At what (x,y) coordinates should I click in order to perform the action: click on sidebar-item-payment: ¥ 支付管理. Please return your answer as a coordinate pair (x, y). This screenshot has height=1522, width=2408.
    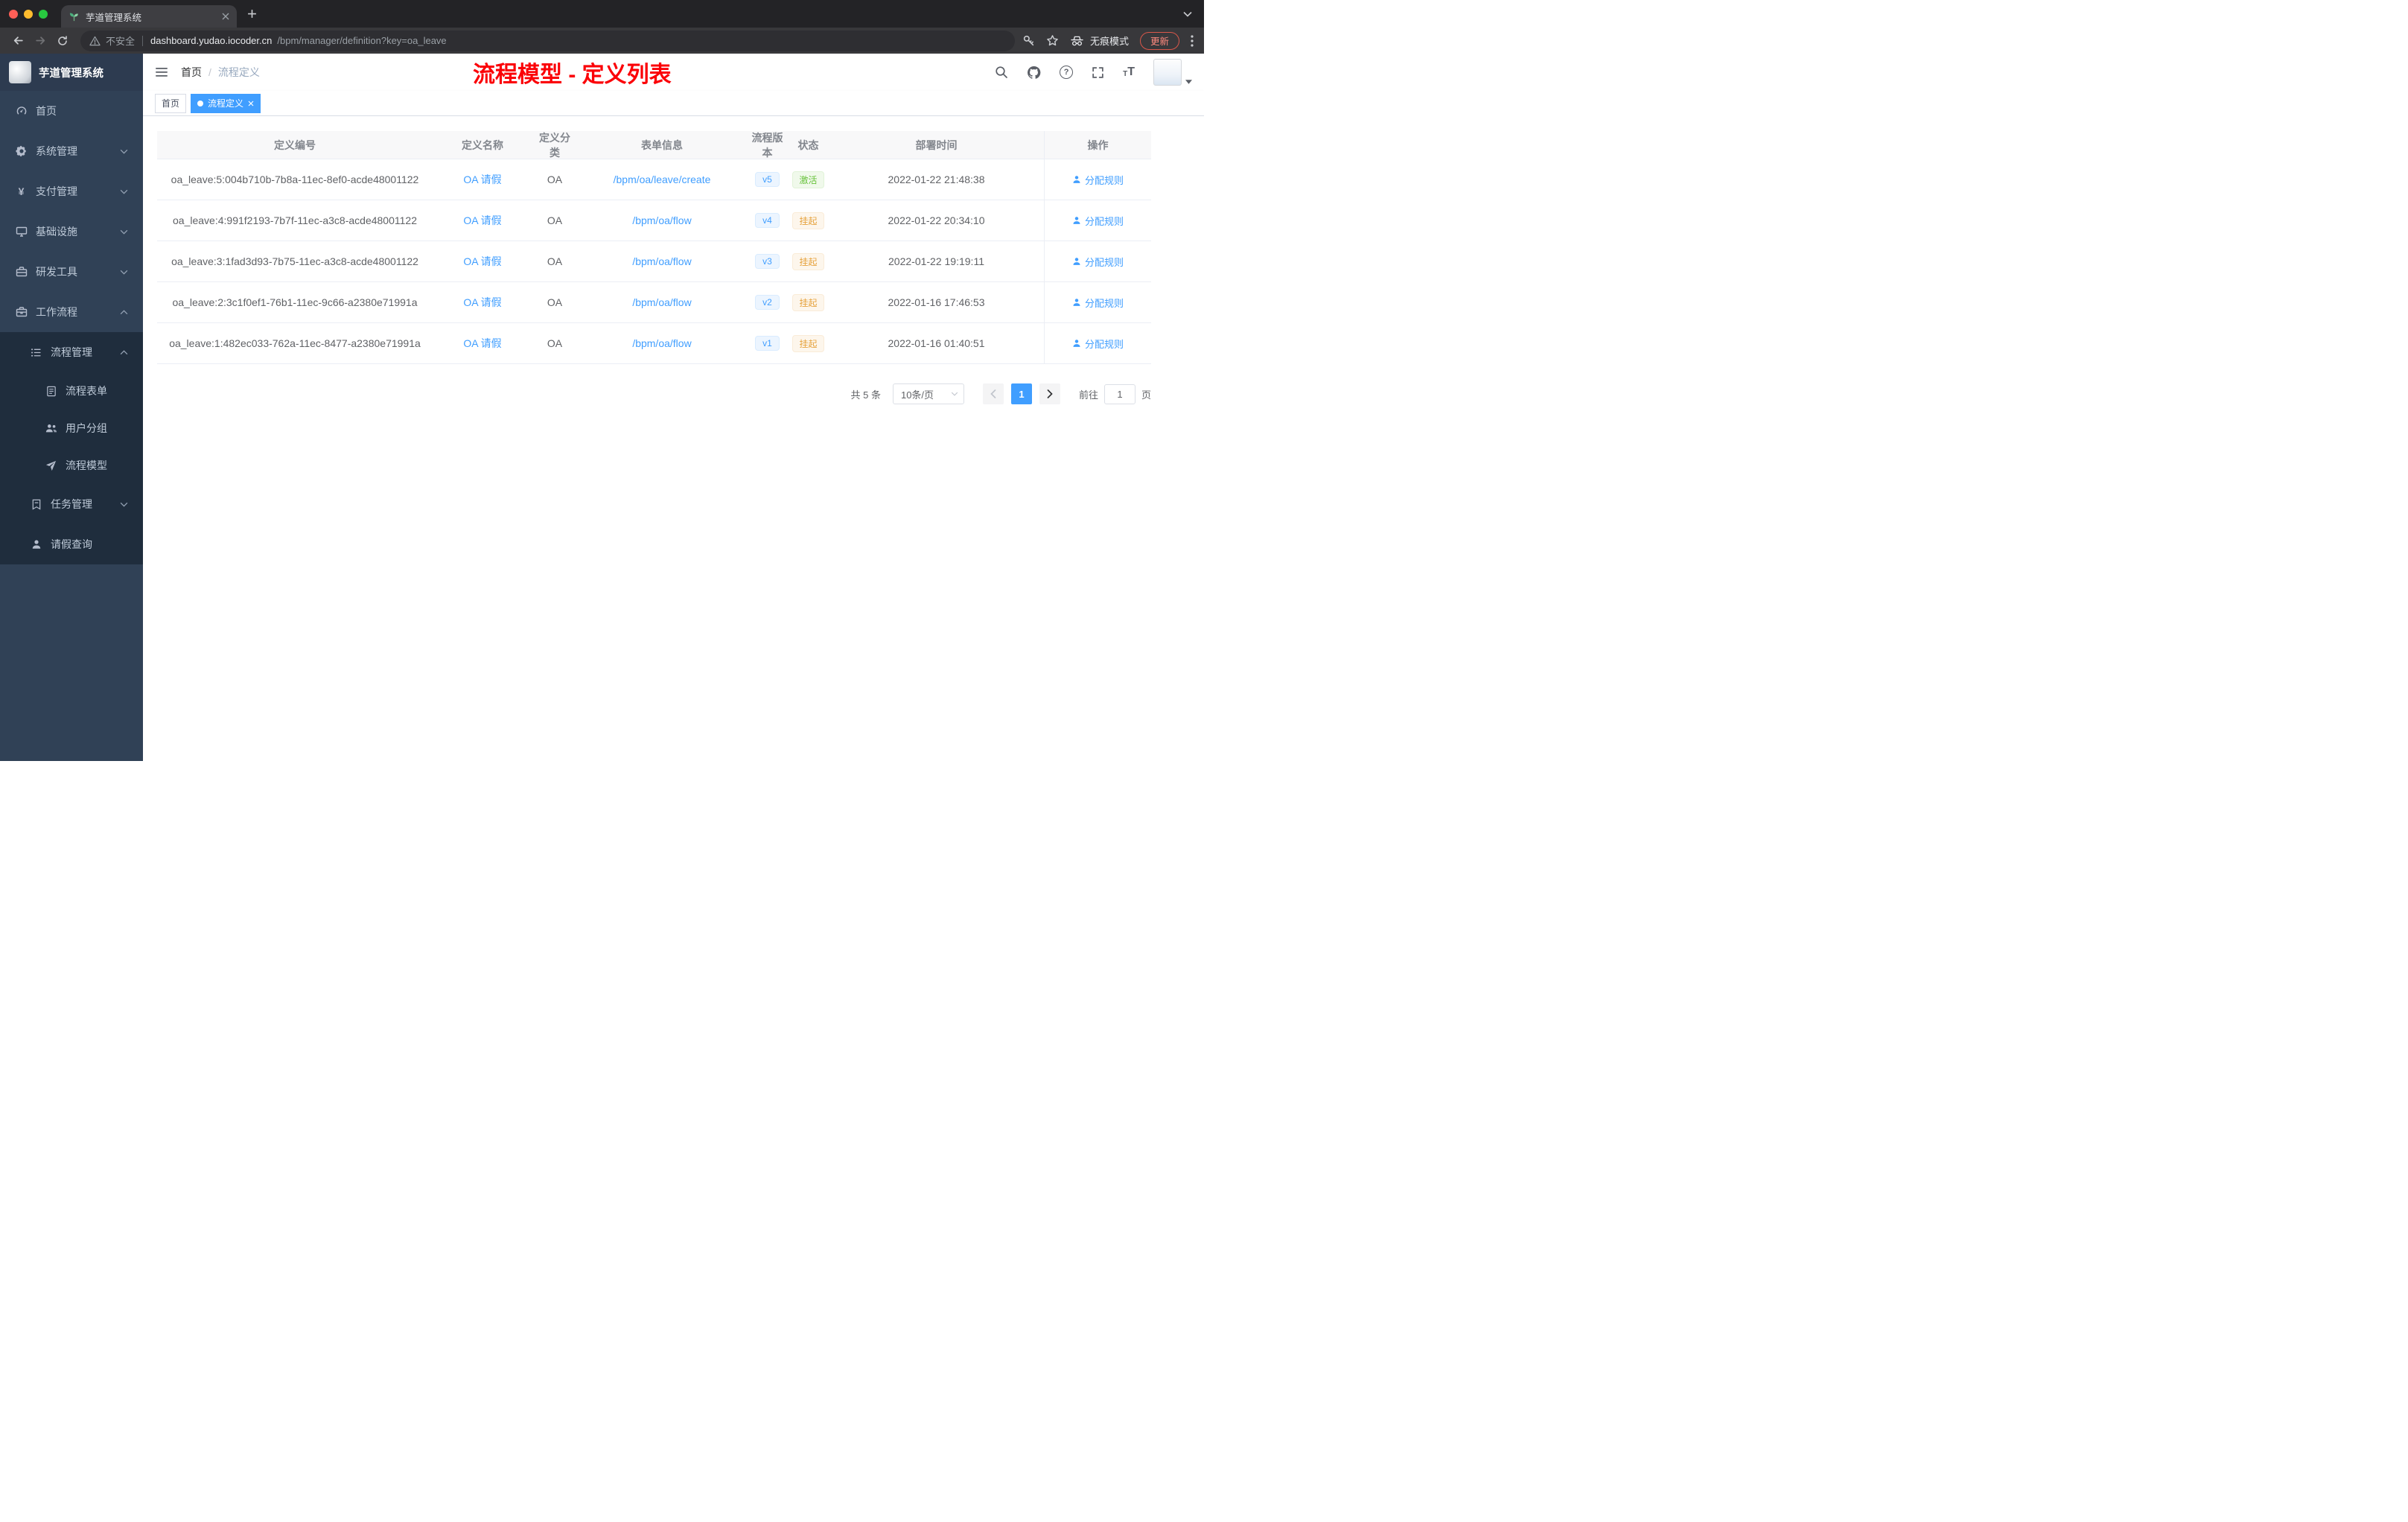
    Looking at the image, I should click on (71, 191).